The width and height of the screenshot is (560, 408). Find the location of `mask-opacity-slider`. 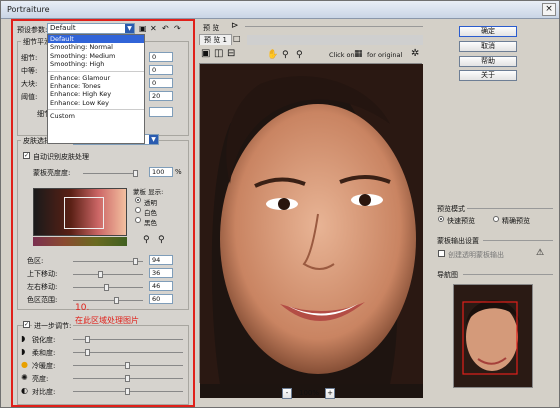

mask-opacity-slider is located at coordinates (110, 173).